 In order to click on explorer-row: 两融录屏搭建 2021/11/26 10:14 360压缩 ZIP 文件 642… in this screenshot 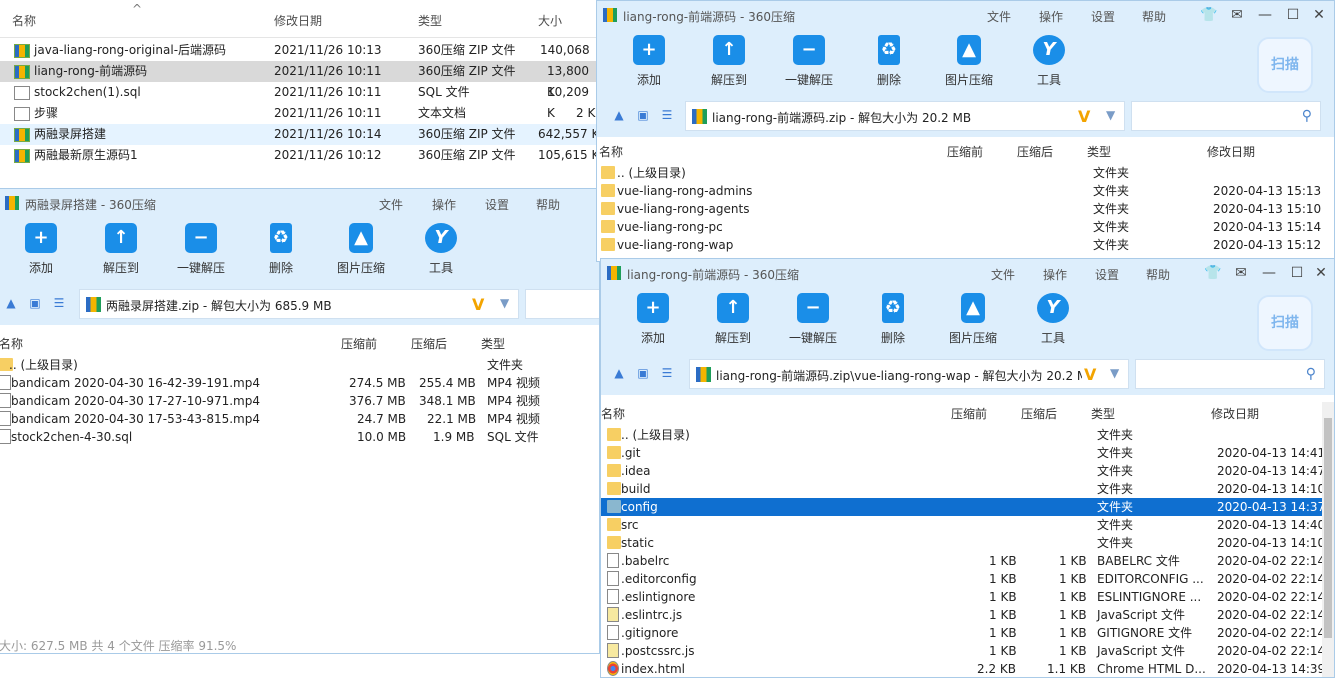, I will do `click(300, 134)`.